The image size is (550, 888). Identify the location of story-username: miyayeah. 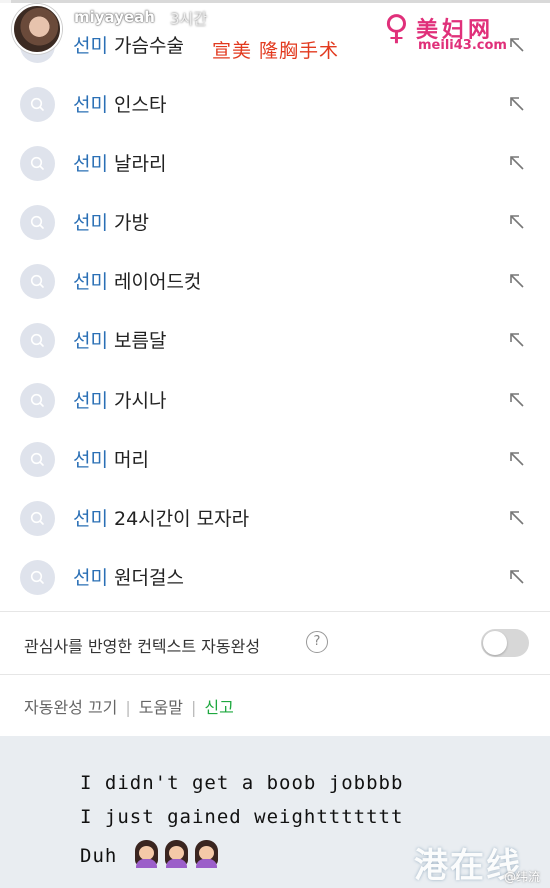
(114, 17).